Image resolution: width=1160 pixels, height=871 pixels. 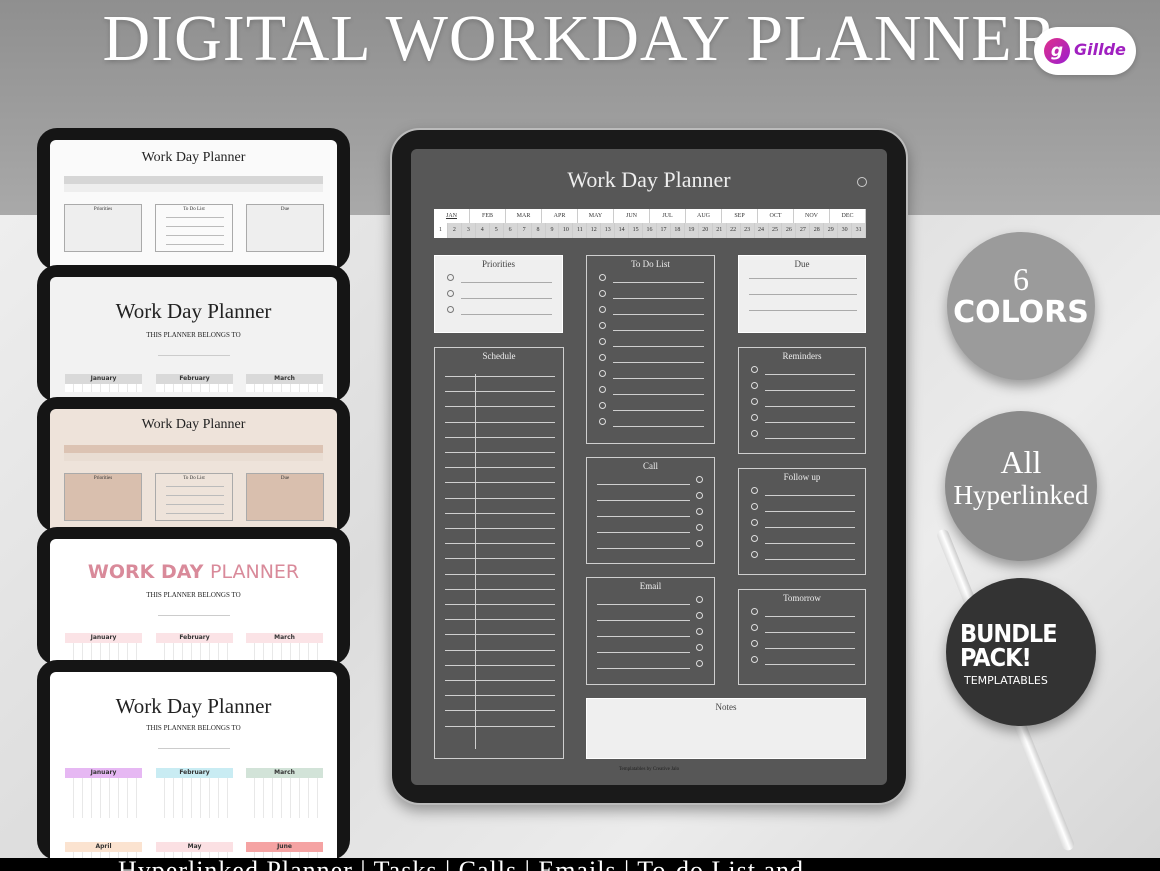 What do you see at coordinates (596, 216) in the screenshot?
I see `month-tab: MAY` at bounding box center [596, 216].